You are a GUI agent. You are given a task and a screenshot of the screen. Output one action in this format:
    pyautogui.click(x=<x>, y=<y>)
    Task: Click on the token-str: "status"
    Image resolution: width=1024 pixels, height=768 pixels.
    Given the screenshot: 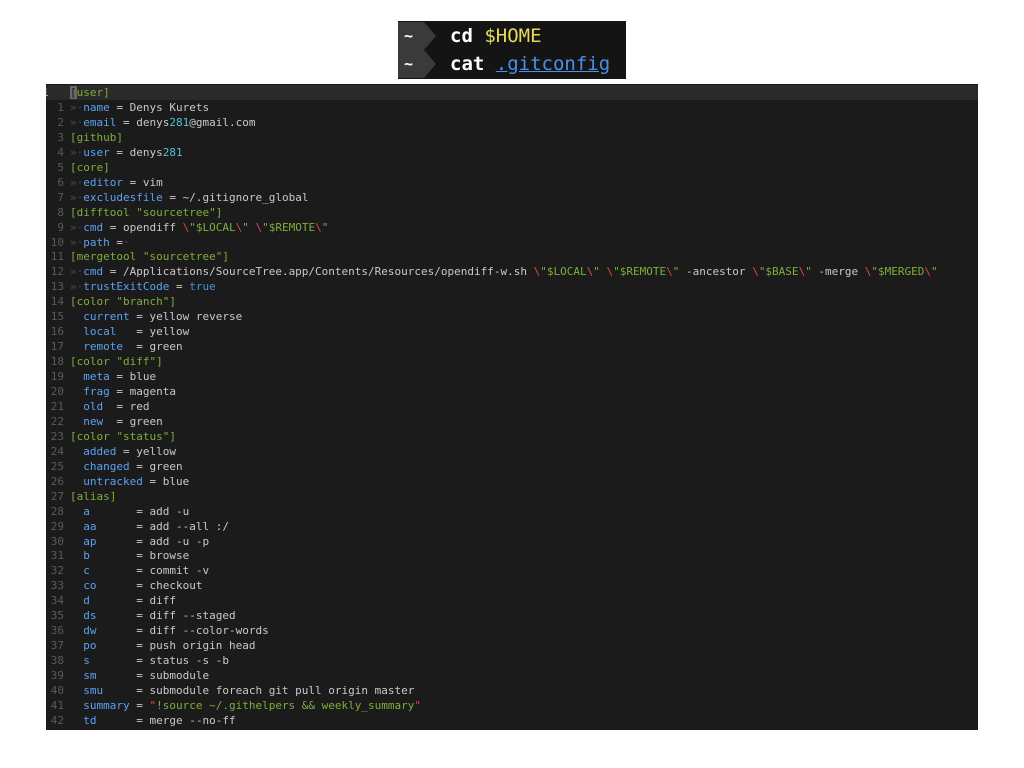 What is the action you would take?
    pyautogui.click(x=143, y=436)
    